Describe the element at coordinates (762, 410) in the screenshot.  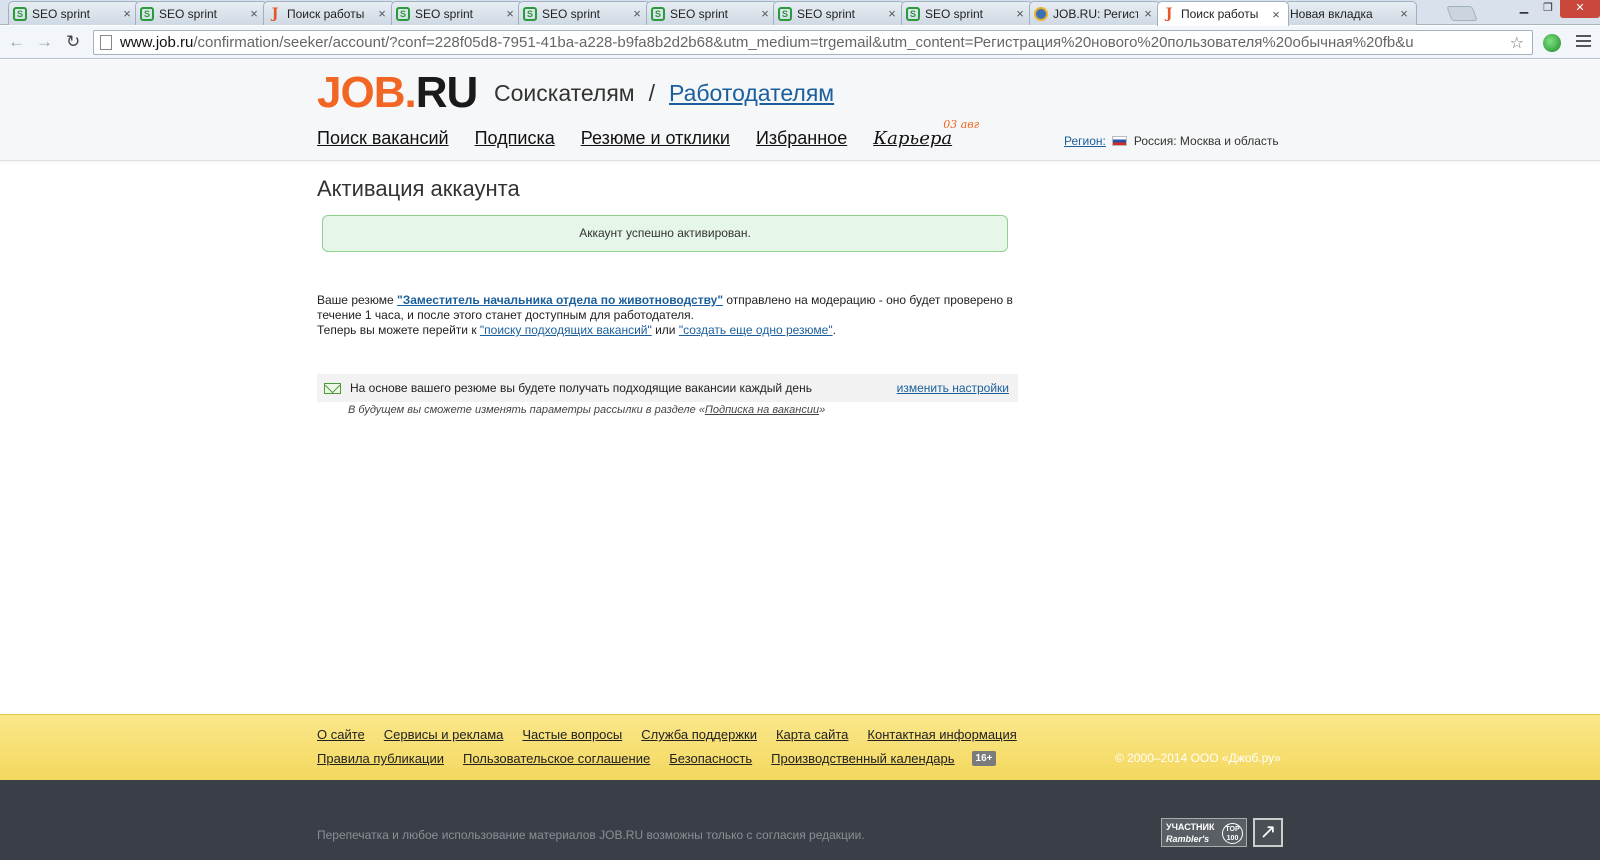
I see `vacancy-subscription-link: Подписка на вакансии` at that location.